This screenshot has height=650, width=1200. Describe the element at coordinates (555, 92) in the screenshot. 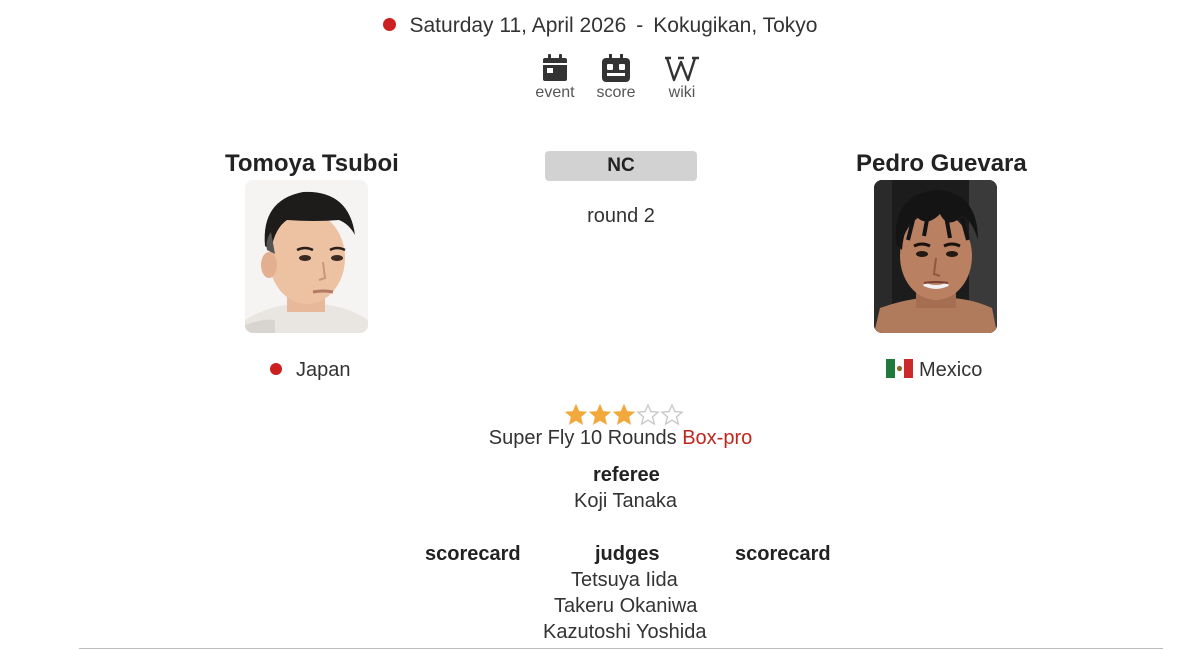

I see `event-link-label: event` at that location.